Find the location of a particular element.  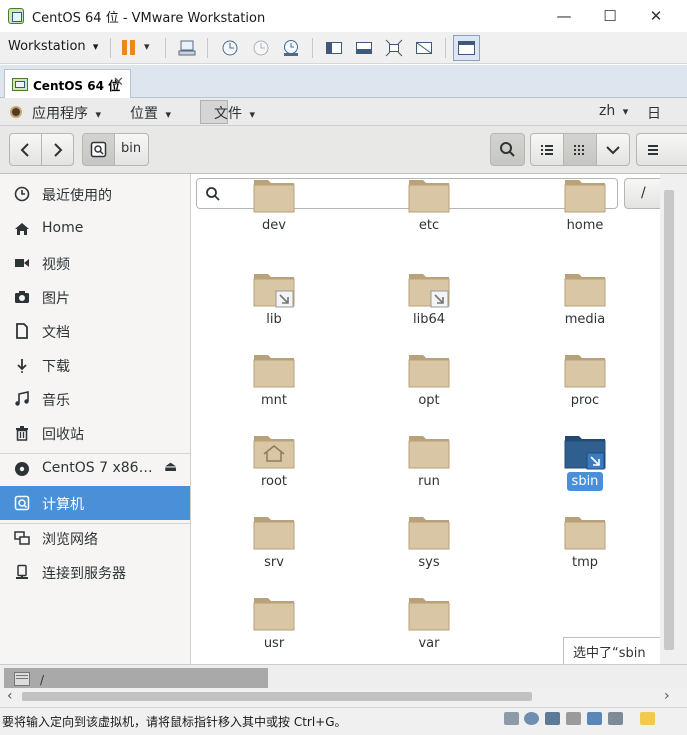

files-header-bar: bin is located at coordinates (343, 150).